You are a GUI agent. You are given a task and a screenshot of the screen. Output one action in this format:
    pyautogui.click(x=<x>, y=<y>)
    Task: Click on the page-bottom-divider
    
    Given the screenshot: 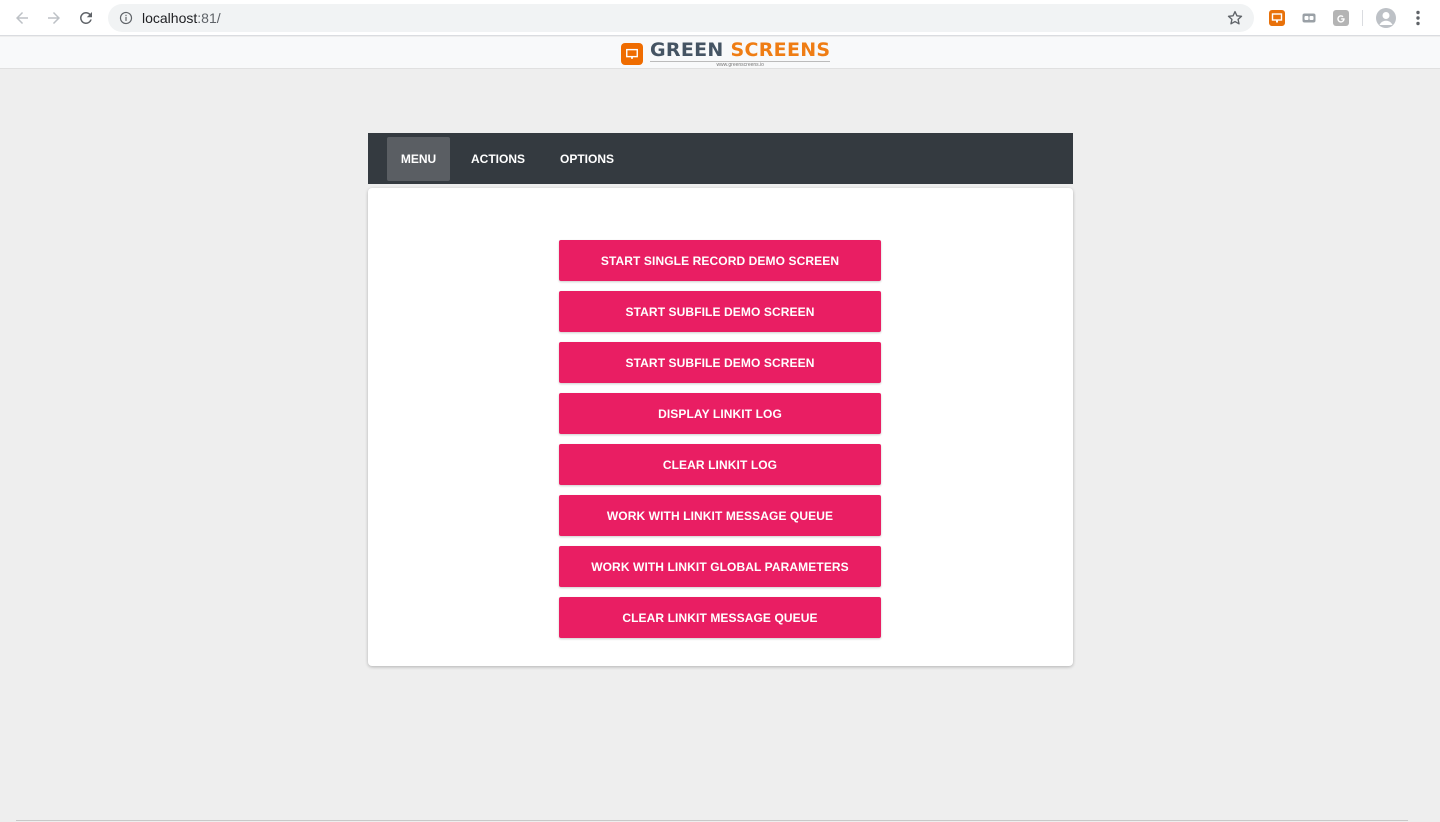 What is the action you would take?
    pyautogui.click(x=712, y=820)
    